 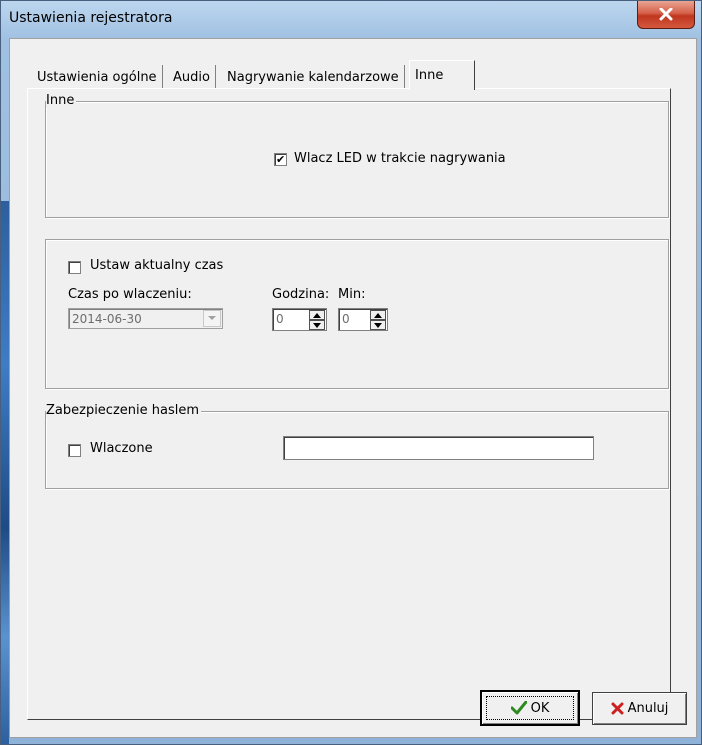 I want to click on title-bar: Ustawienia rejestratora, so click(x=351, y=19).